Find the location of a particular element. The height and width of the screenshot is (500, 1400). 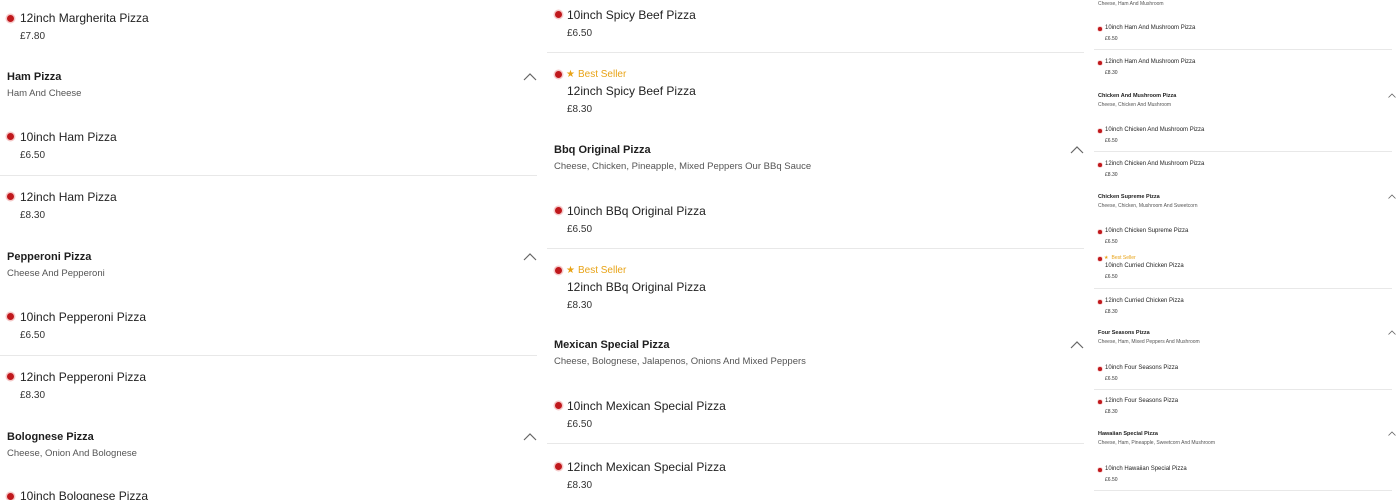

category-title: Pepperoni Pizza is located at coordinates (49, 257).